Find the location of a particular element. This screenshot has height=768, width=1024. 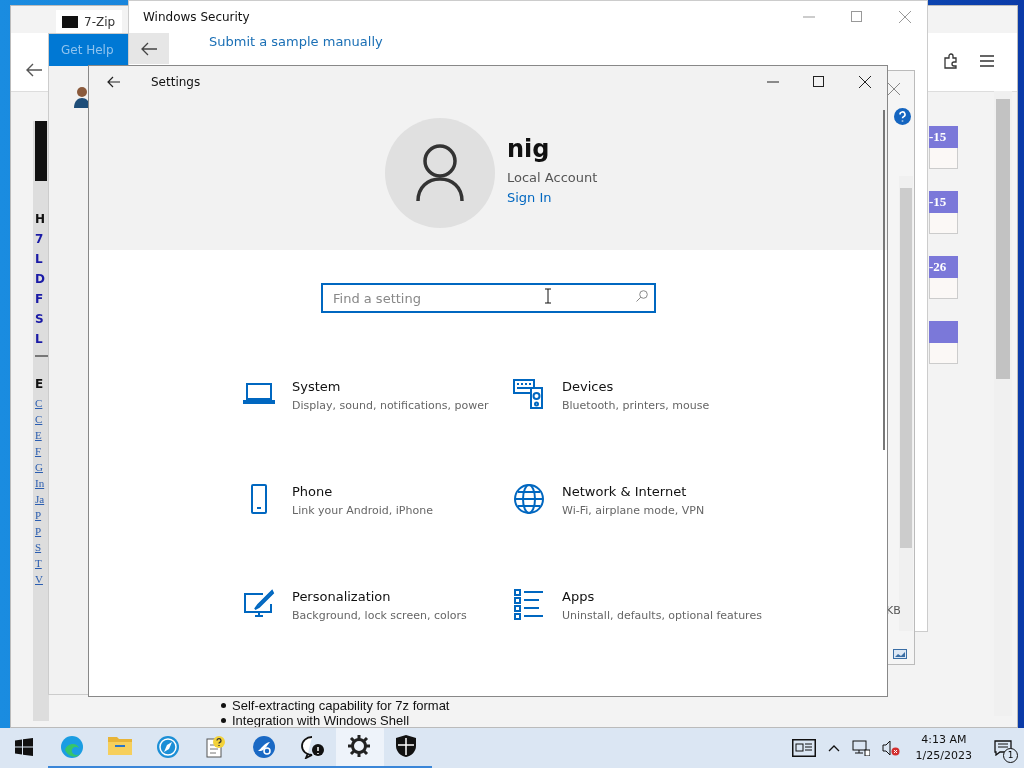

network-icon is located at coordinates (860, 748).